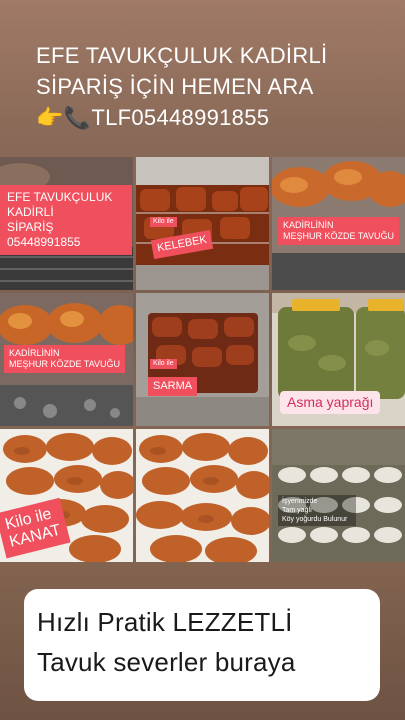 The image size is (405, 720). Describe the element at coordinates (165, 622) in the screenshot. I see `footer-line-1: Hızlı Pratik LEZZETLİ` at that location.